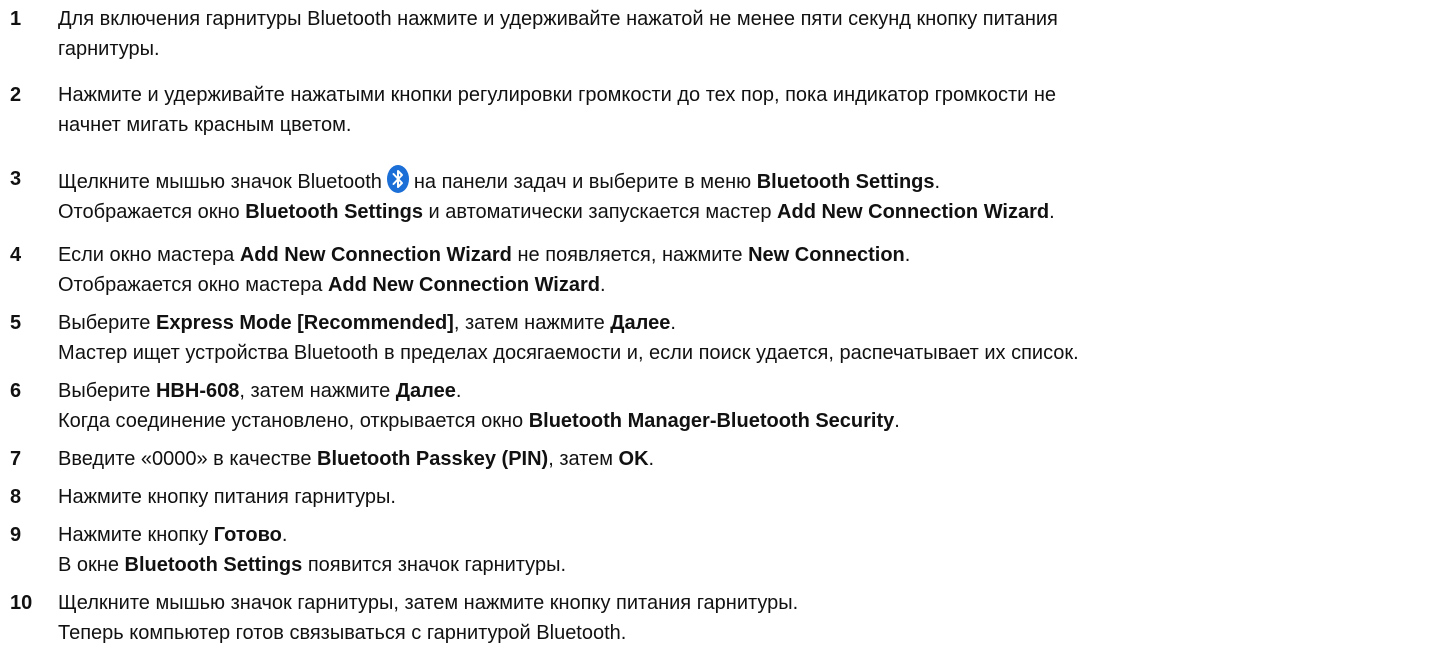 The height and width of the screenshot is (662, 1438). Describe the element at coordinates (21, 603) in the screenshot. I see `step-number: 10` at that location.